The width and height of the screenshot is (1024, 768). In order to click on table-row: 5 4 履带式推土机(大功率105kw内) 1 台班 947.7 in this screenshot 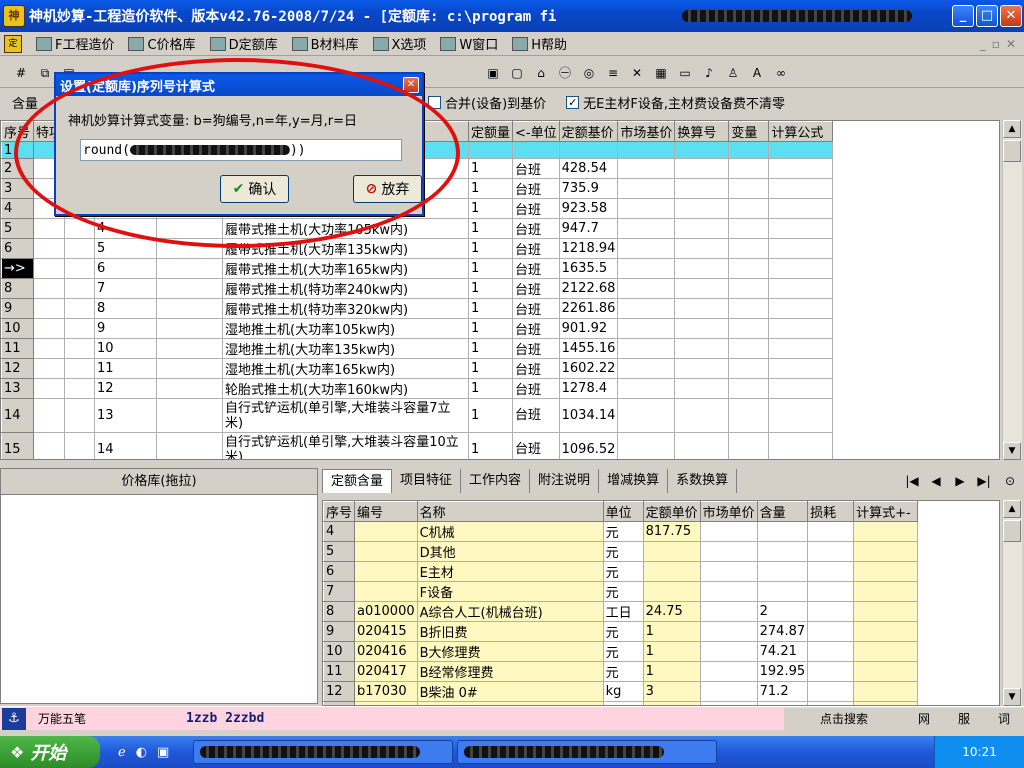, I will do `click(417, 228)`.